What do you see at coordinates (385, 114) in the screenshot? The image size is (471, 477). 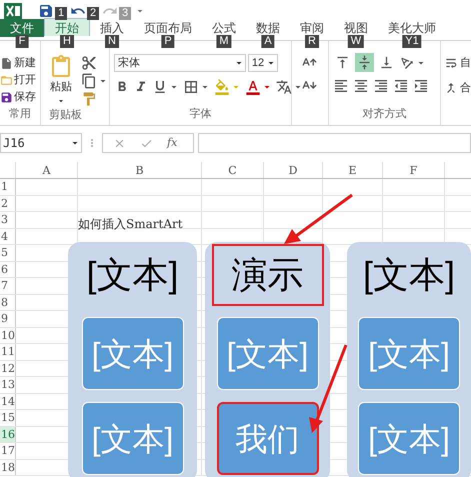 I see `group-label: 对齐方式` at bounding box center [385, 114].